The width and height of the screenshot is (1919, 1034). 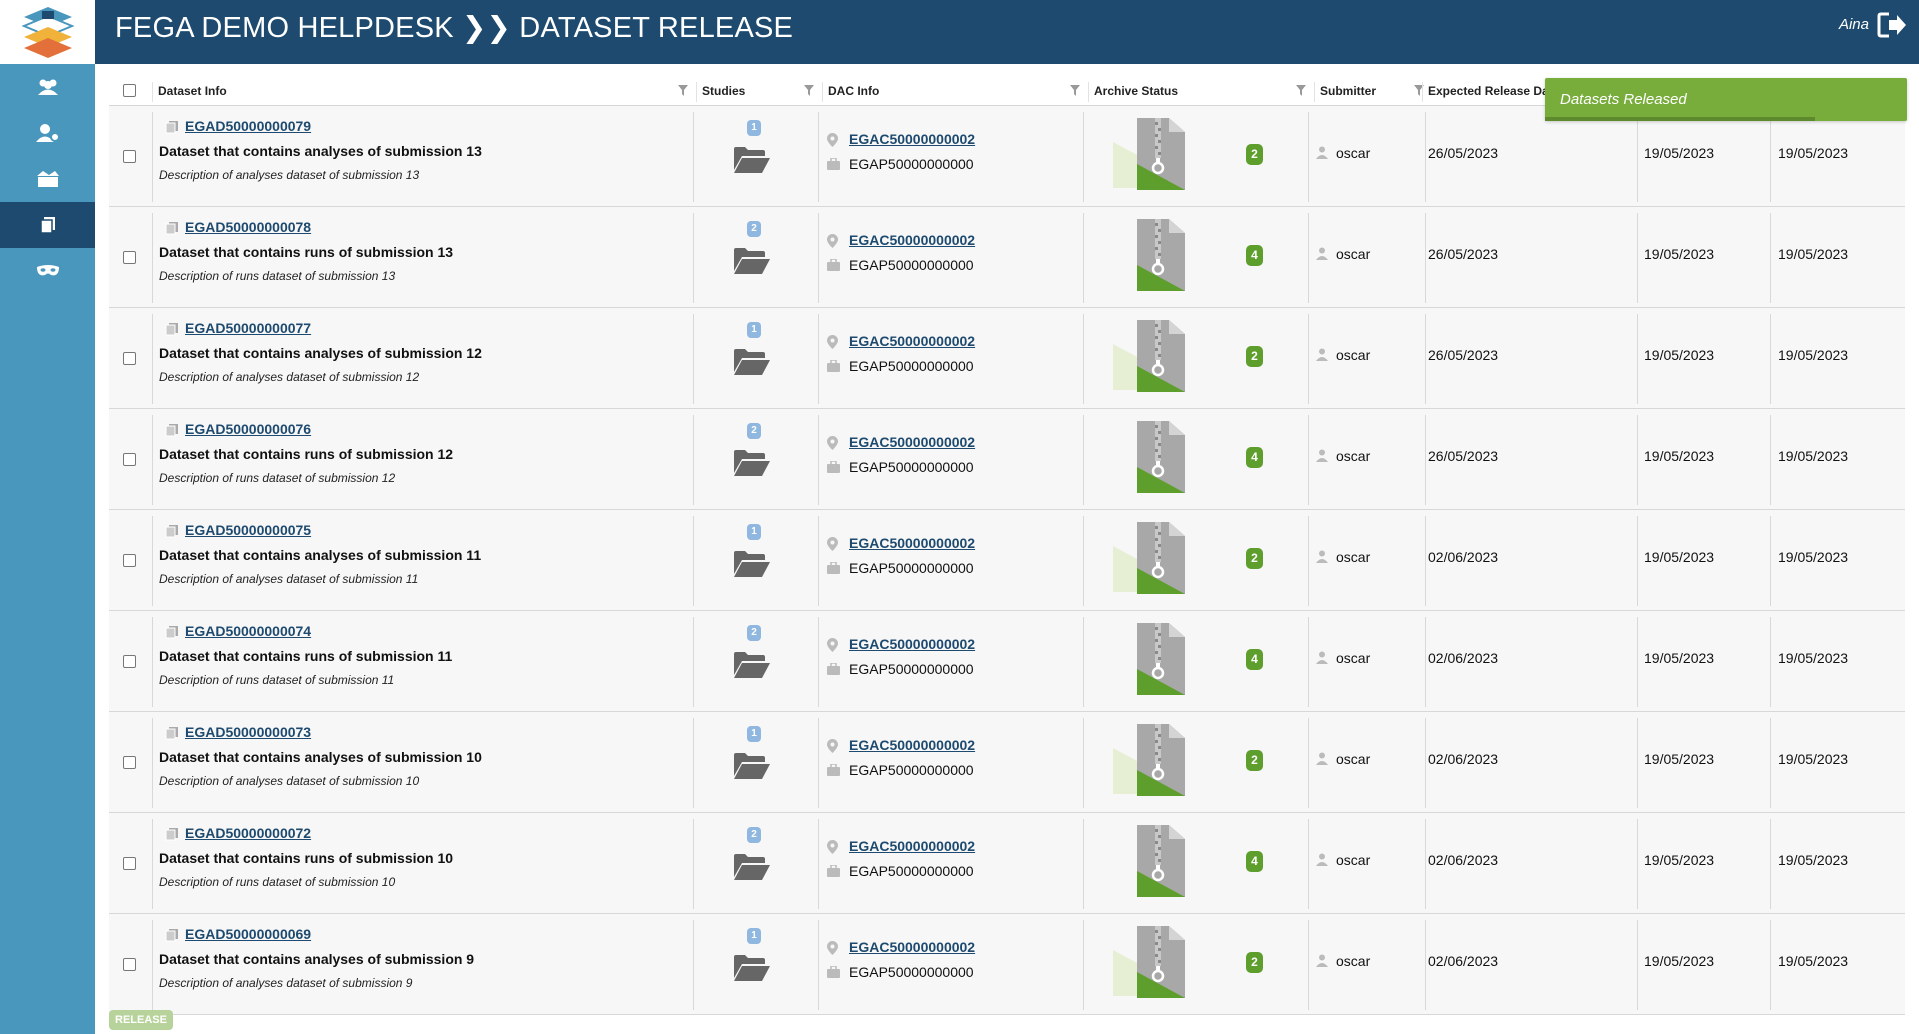 I want to click on notification-toast: Datasets Released, so click(x=1726, y=99).